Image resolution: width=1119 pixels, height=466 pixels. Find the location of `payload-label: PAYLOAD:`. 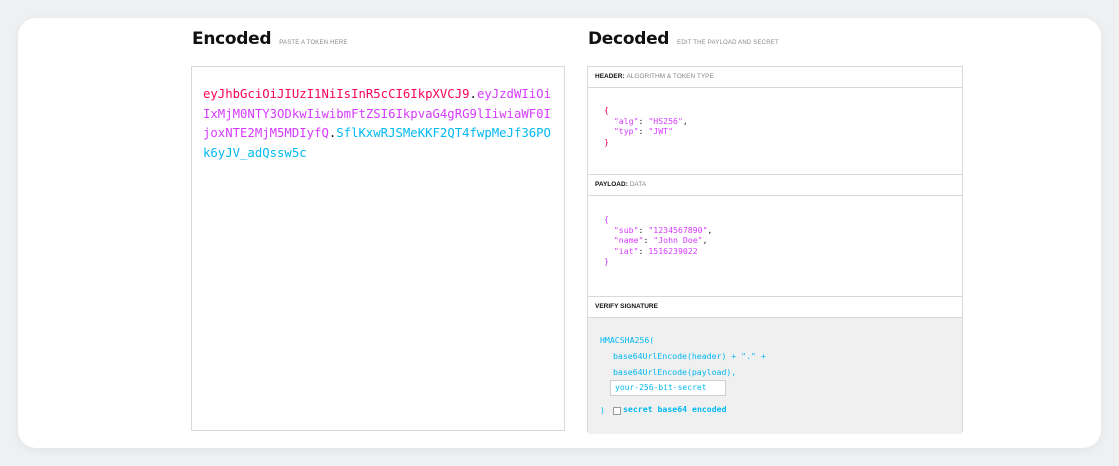

payload-label: PAYLOAD: is located at coordinates (611, 184).